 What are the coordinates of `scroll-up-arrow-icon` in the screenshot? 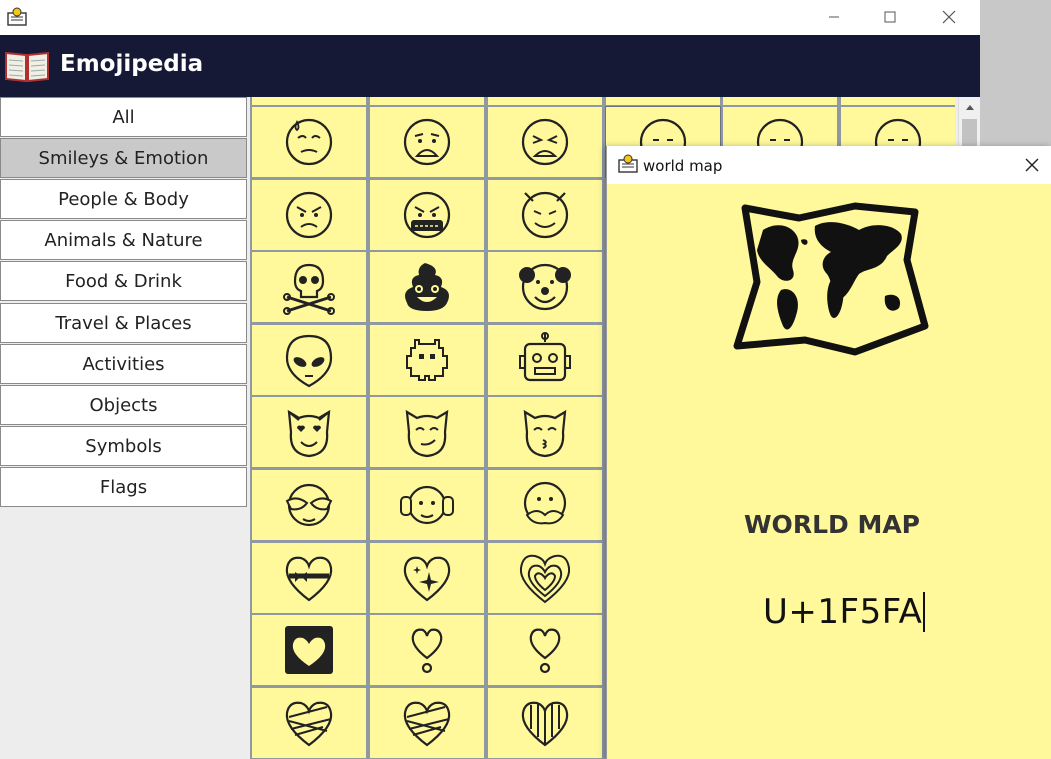 It's located at (969, 107).